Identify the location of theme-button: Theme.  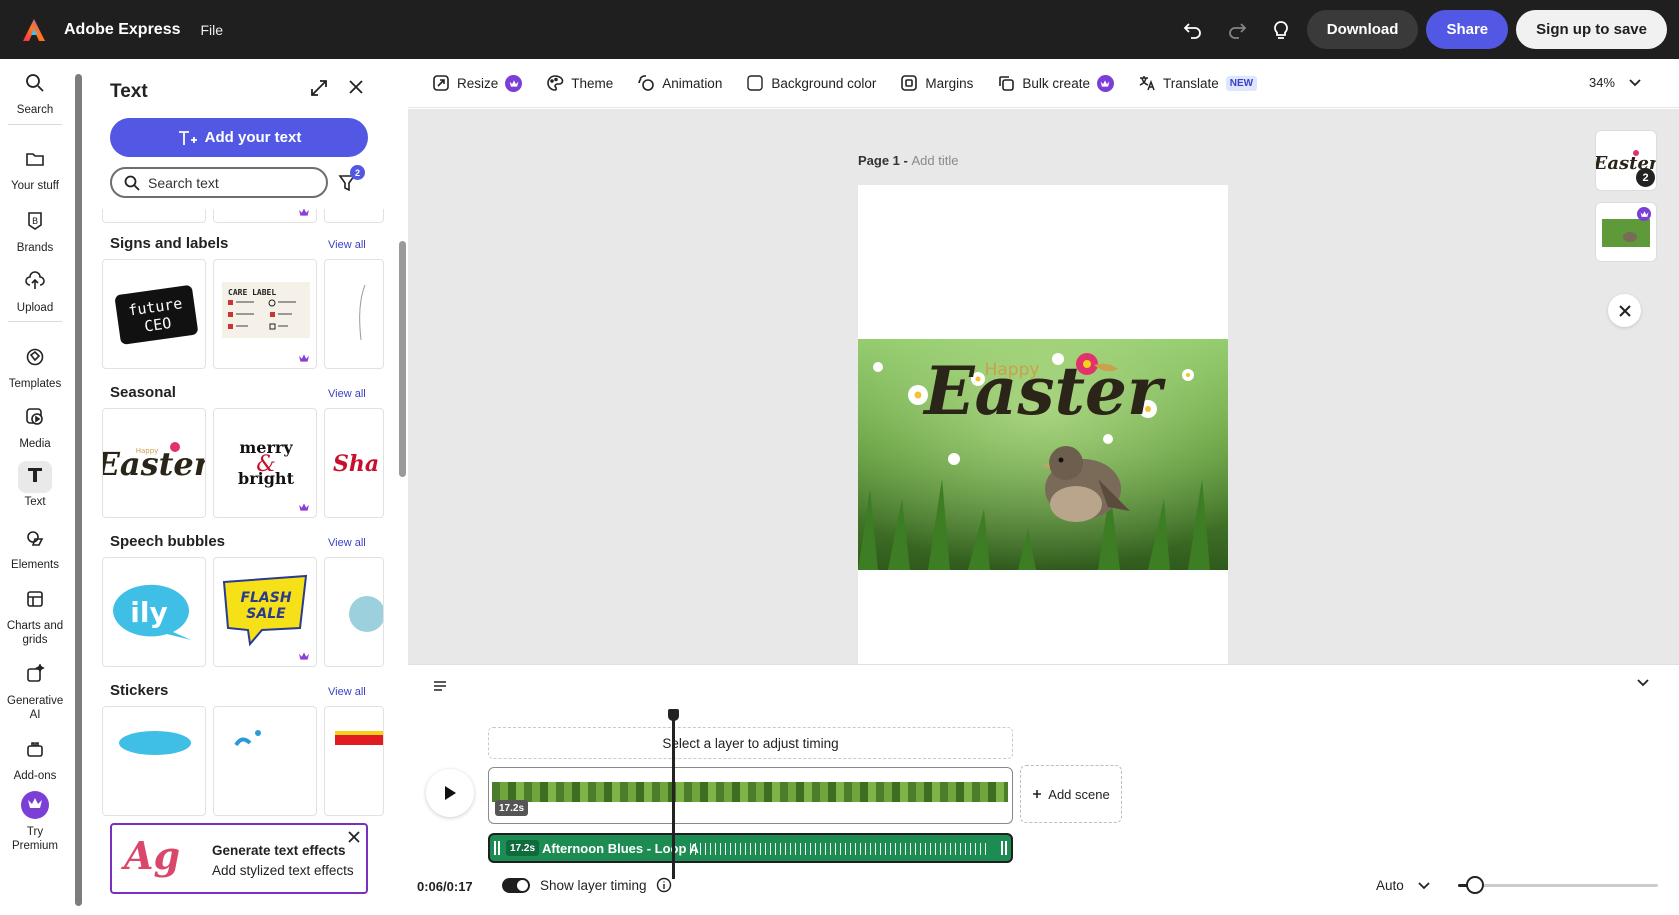
(579, 83).